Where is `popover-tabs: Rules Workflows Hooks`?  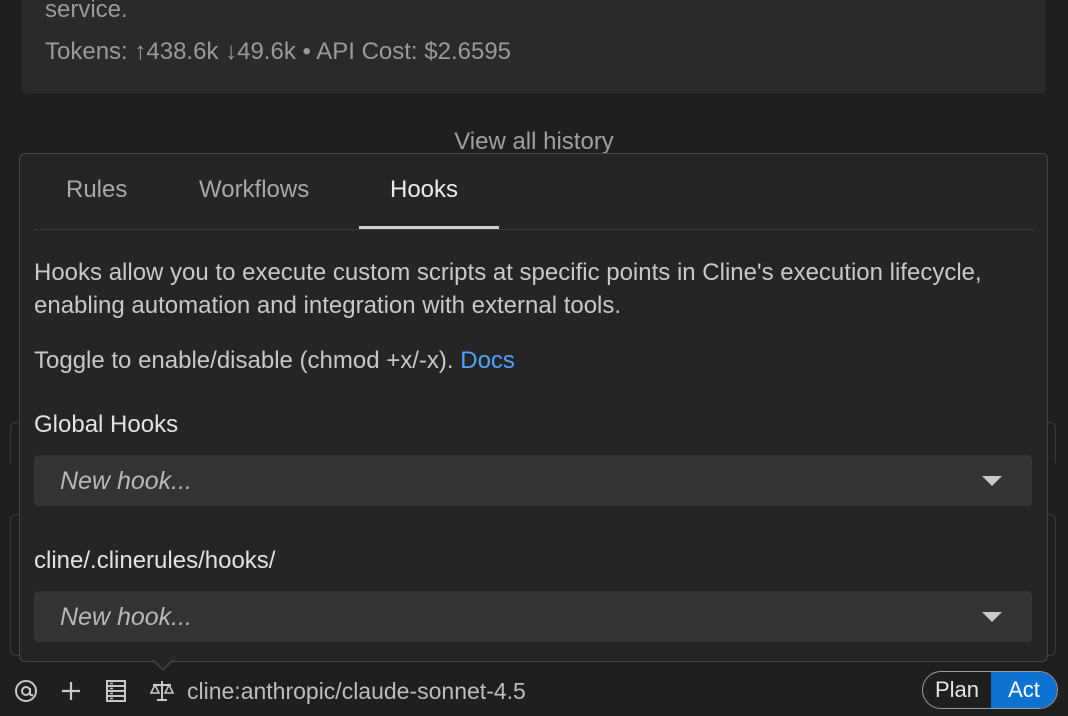 popover-tabs: Rules Workflows Hooks is located at coordinates (534, 192).